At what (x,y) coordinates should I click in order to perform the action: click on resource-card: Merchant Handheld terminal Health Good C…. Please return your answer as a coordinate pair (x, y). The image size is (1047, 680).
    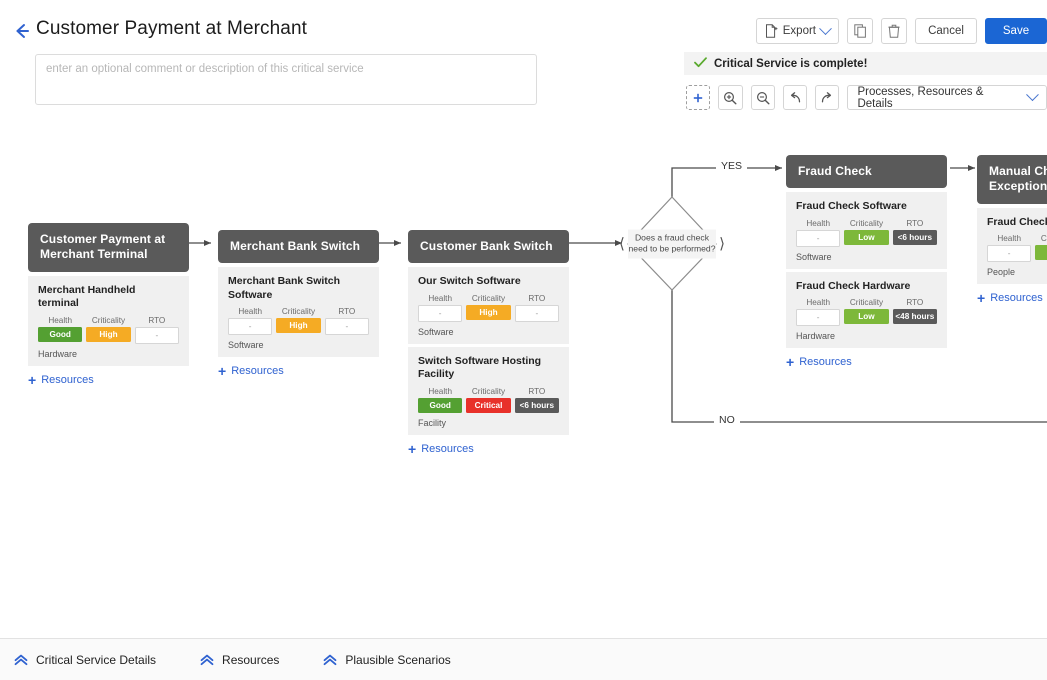
    Looking at the image, I should click on (108, 320).